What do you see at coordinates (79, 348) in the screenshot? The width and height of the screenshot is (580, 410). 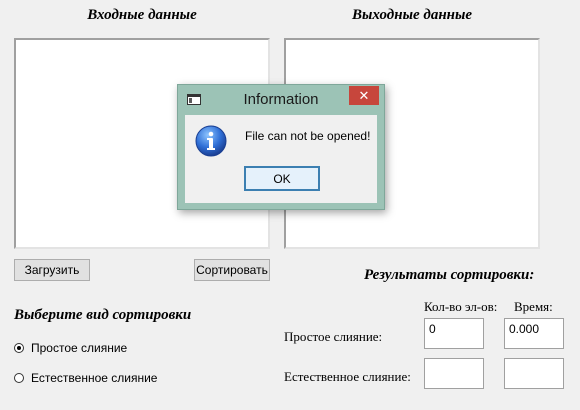 I see `radio-label: Простое слияние` at bounding box center [79, 348].